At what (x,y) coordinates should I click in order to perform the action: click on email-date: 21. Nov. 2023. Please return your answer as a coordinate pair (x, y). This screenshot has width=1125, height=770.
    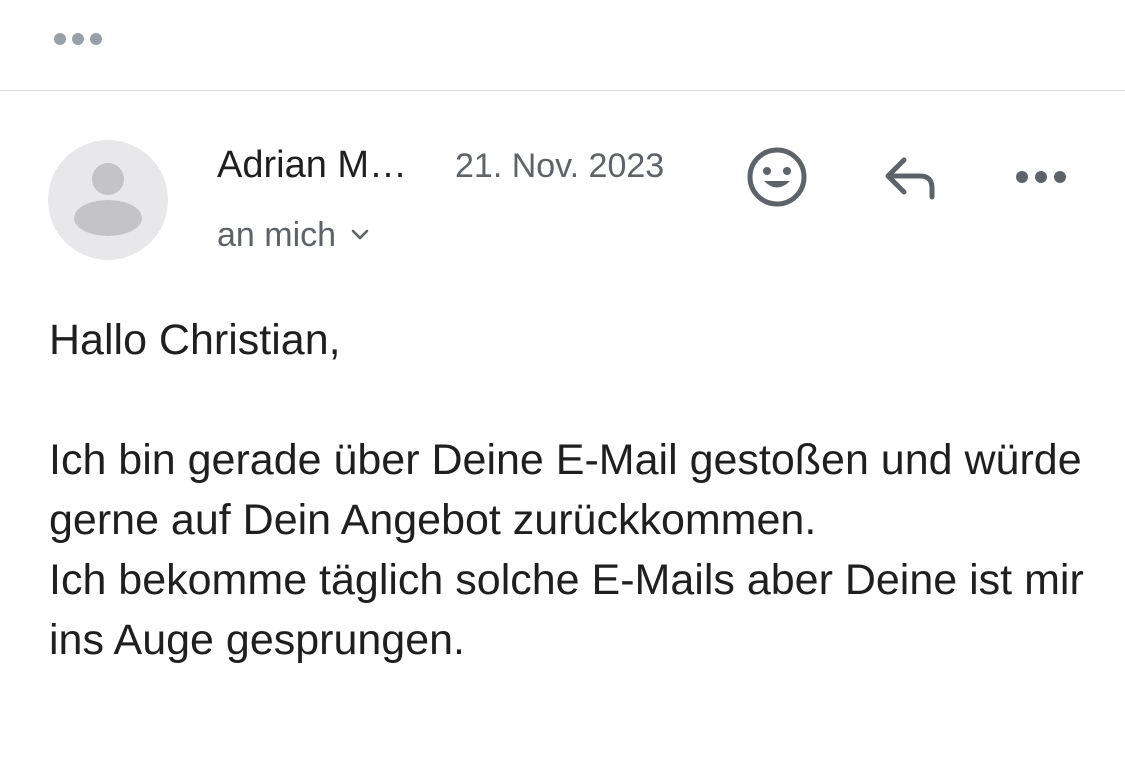
    Looking at the image, I should click on (560, 166).